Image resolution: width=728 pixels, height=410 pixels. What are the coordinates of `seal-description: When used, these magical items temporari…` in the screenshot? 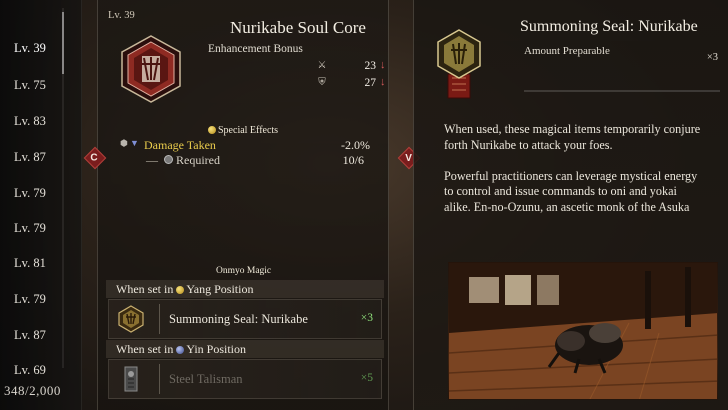 It's located at (575, 176).